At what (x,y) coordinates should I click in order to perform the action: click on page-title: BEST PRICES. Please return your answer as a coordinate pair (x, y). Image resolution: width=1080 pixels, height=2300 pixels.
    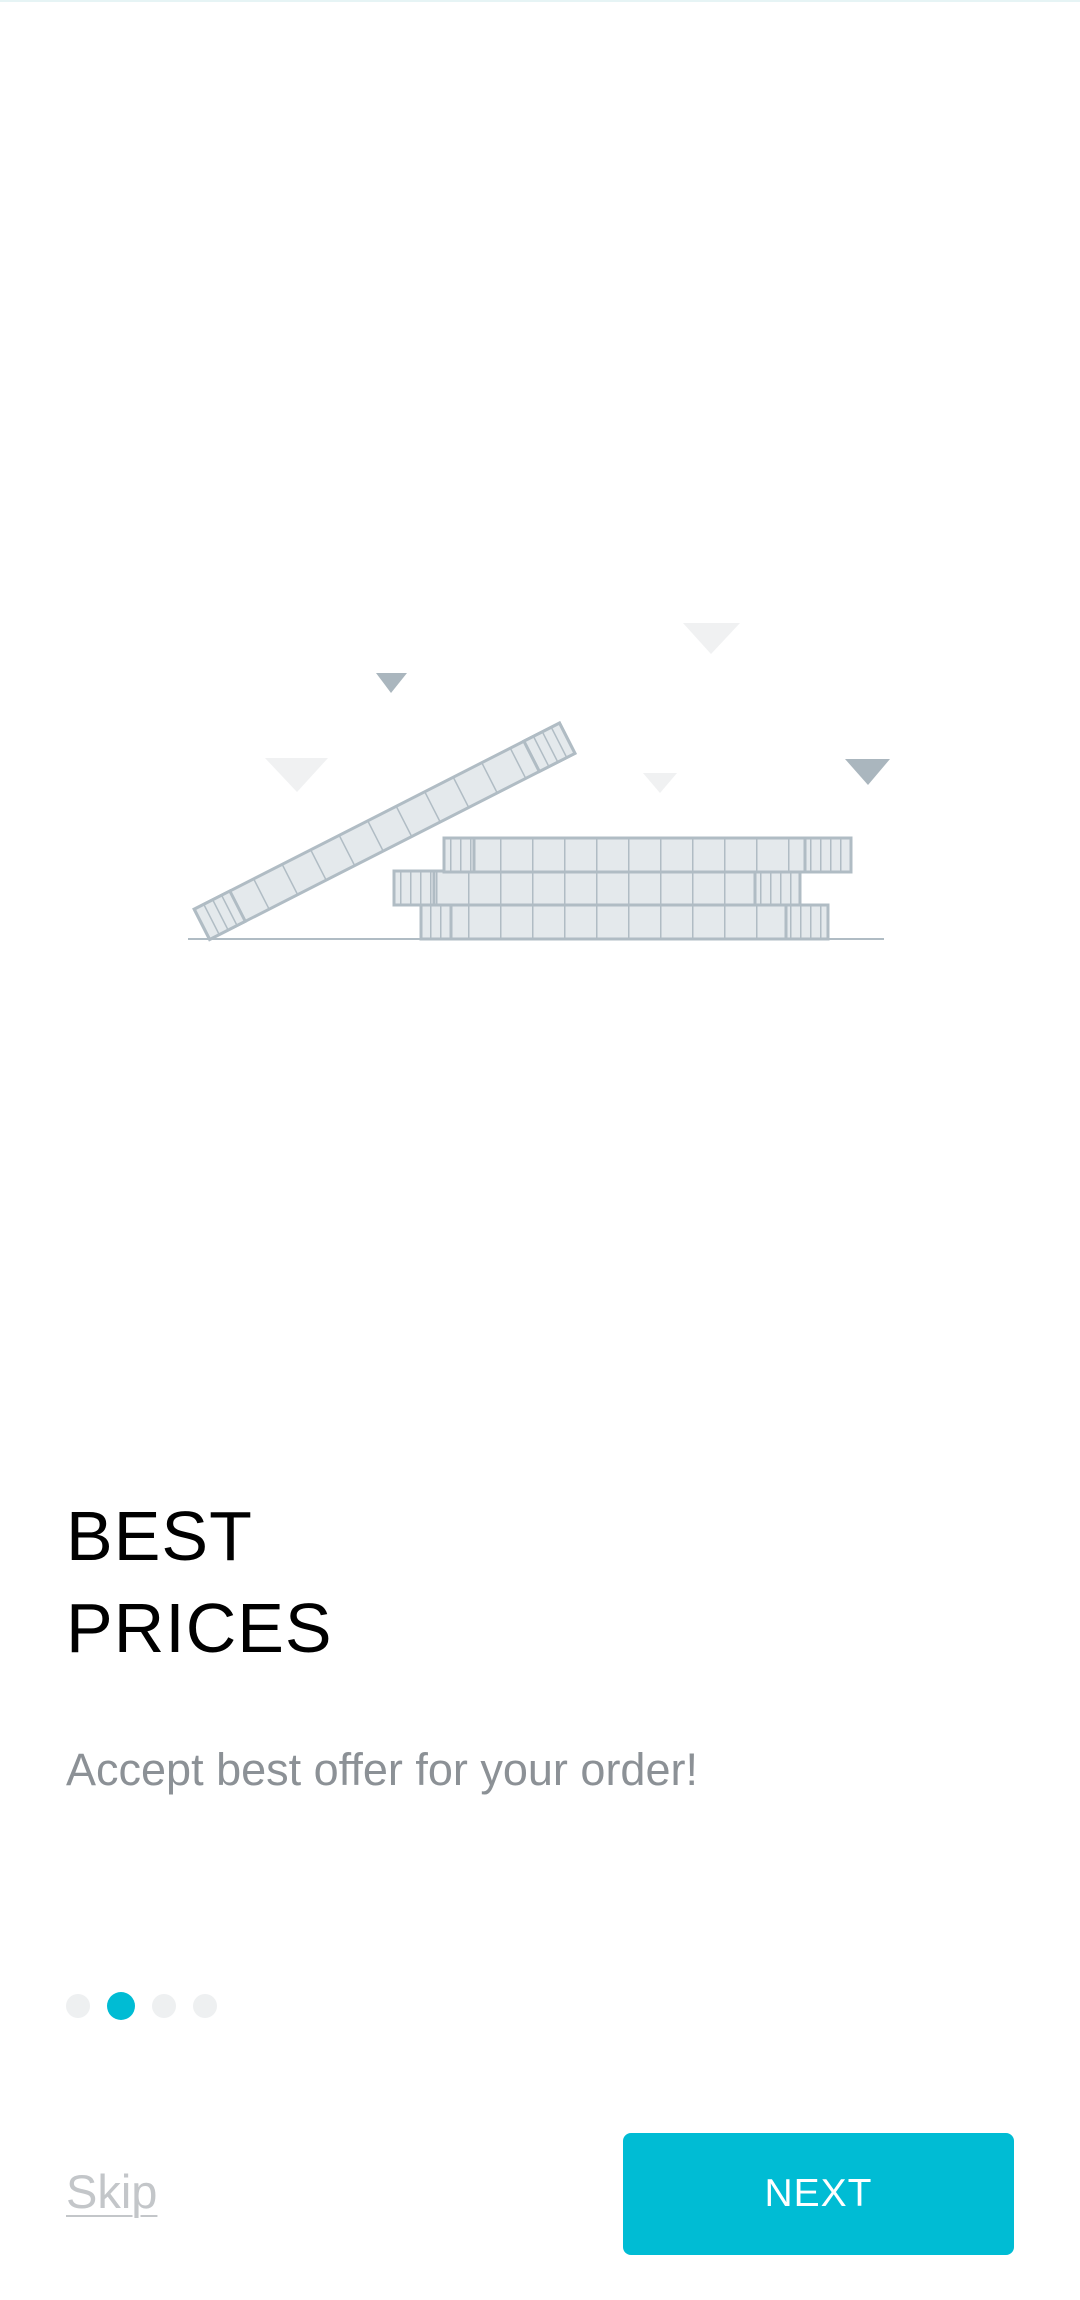
    Looking at the image, I should click on (199, 1582).